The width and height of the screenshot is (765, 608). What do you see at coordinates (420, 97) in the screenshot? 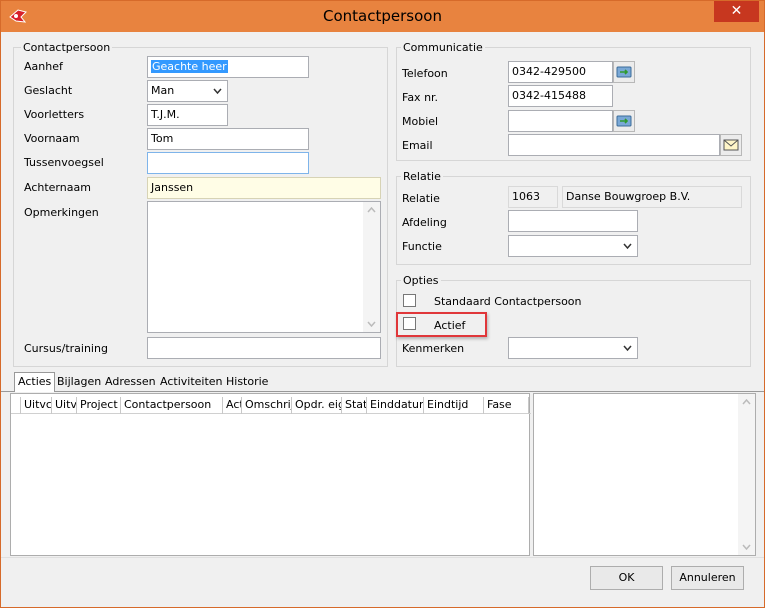
I see `fax-label: Fax nr.` at bounding box center [420, 97].